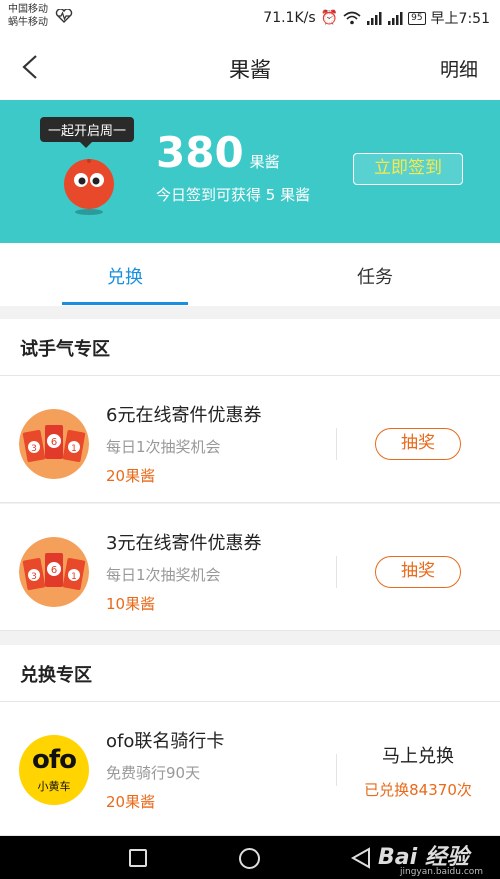 The height and width of the screenshot is (879, 500). Describe the element at coordinates (131, 604) in the screenshot. I see `item-price: 10果酱` at that location.